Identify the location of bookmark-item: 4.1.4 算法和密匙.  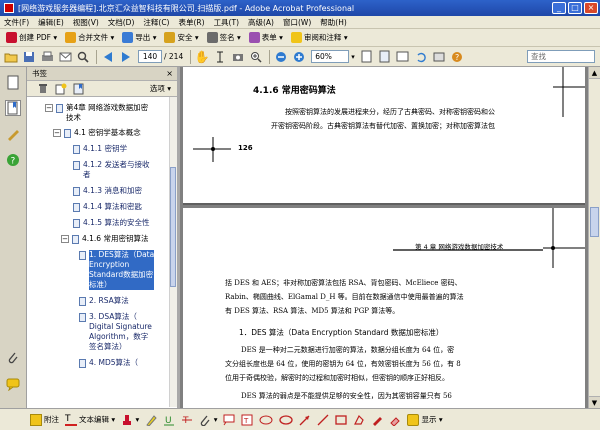
(119, 207).